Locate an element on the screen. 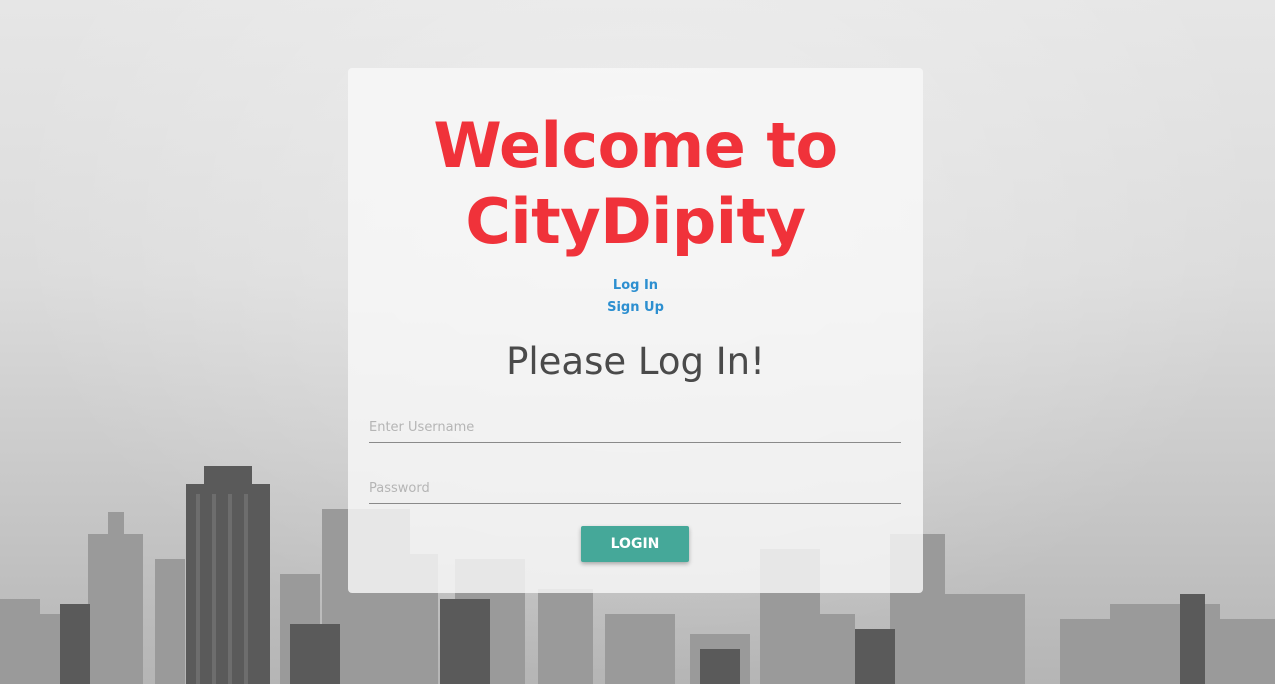 The width and height of the screenshot is (1275, 684). auth-nav: Log In Sign Up is located at coordinates (635, 297).